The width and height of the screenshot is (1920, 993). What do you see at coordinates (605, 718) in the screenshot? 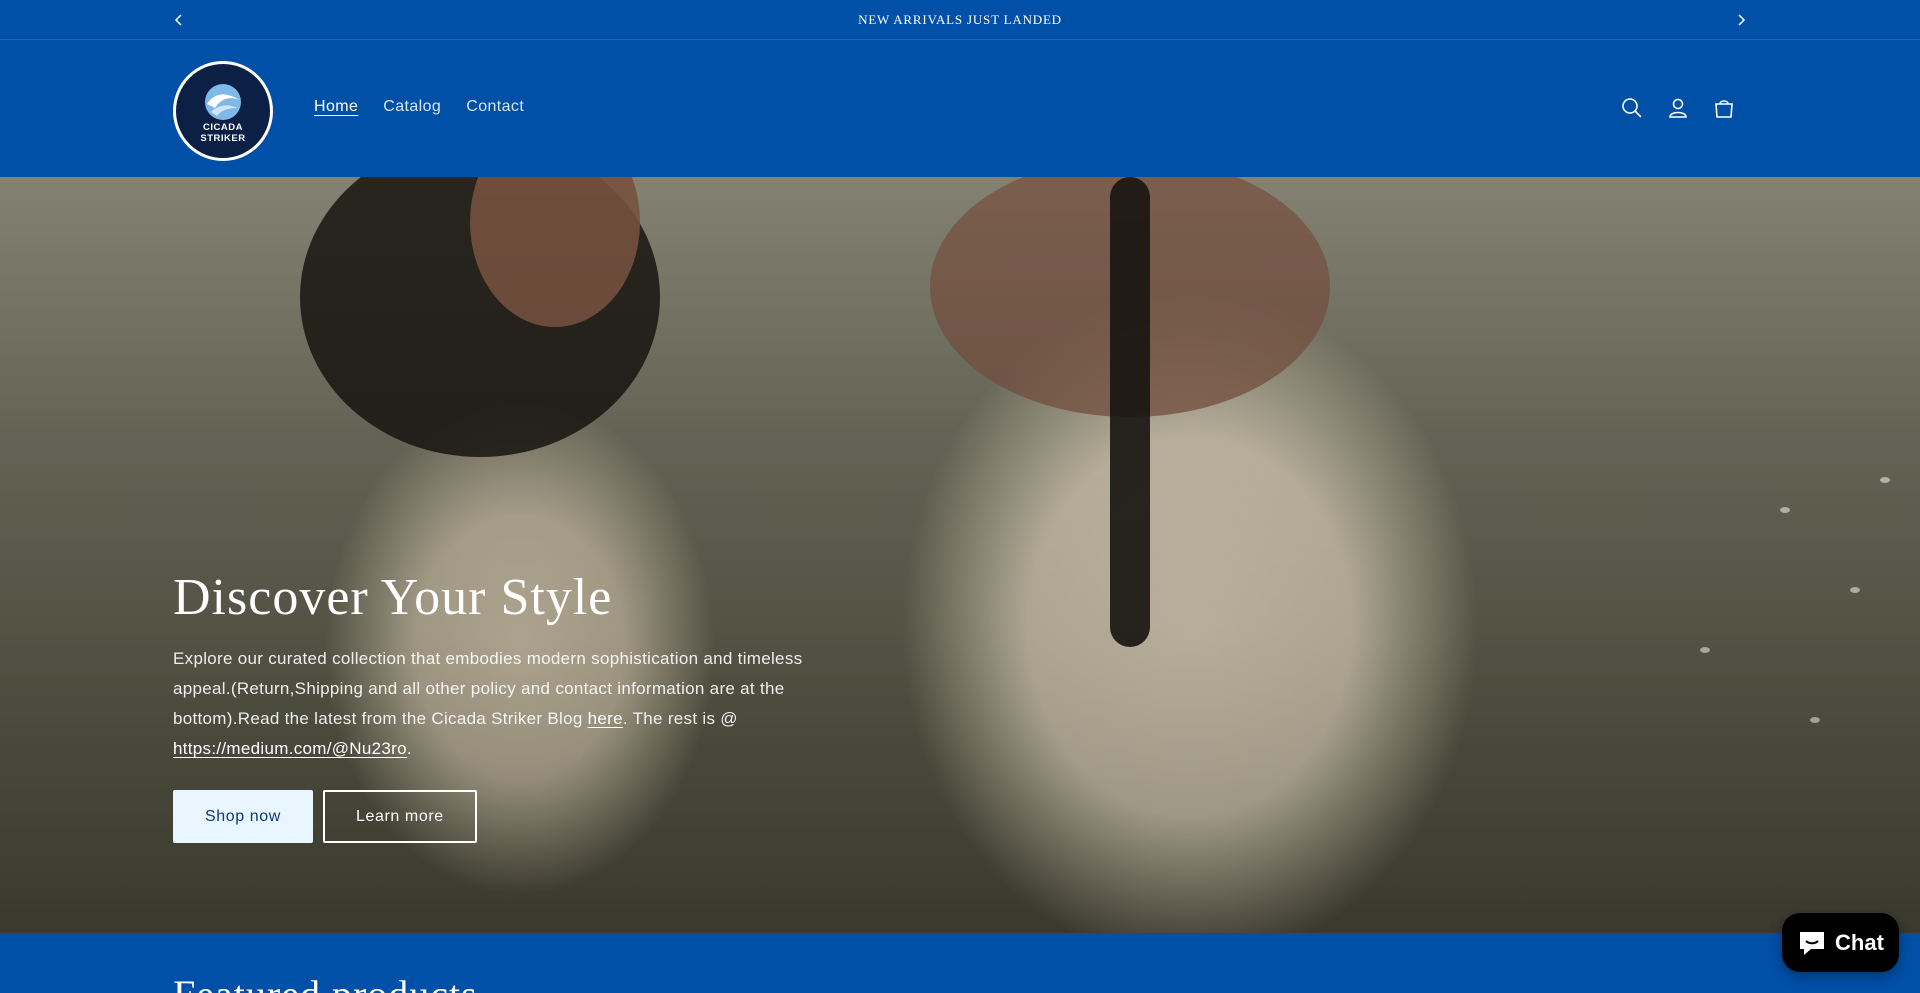
I see `blog-link: here` at bounding box center [605, 718].